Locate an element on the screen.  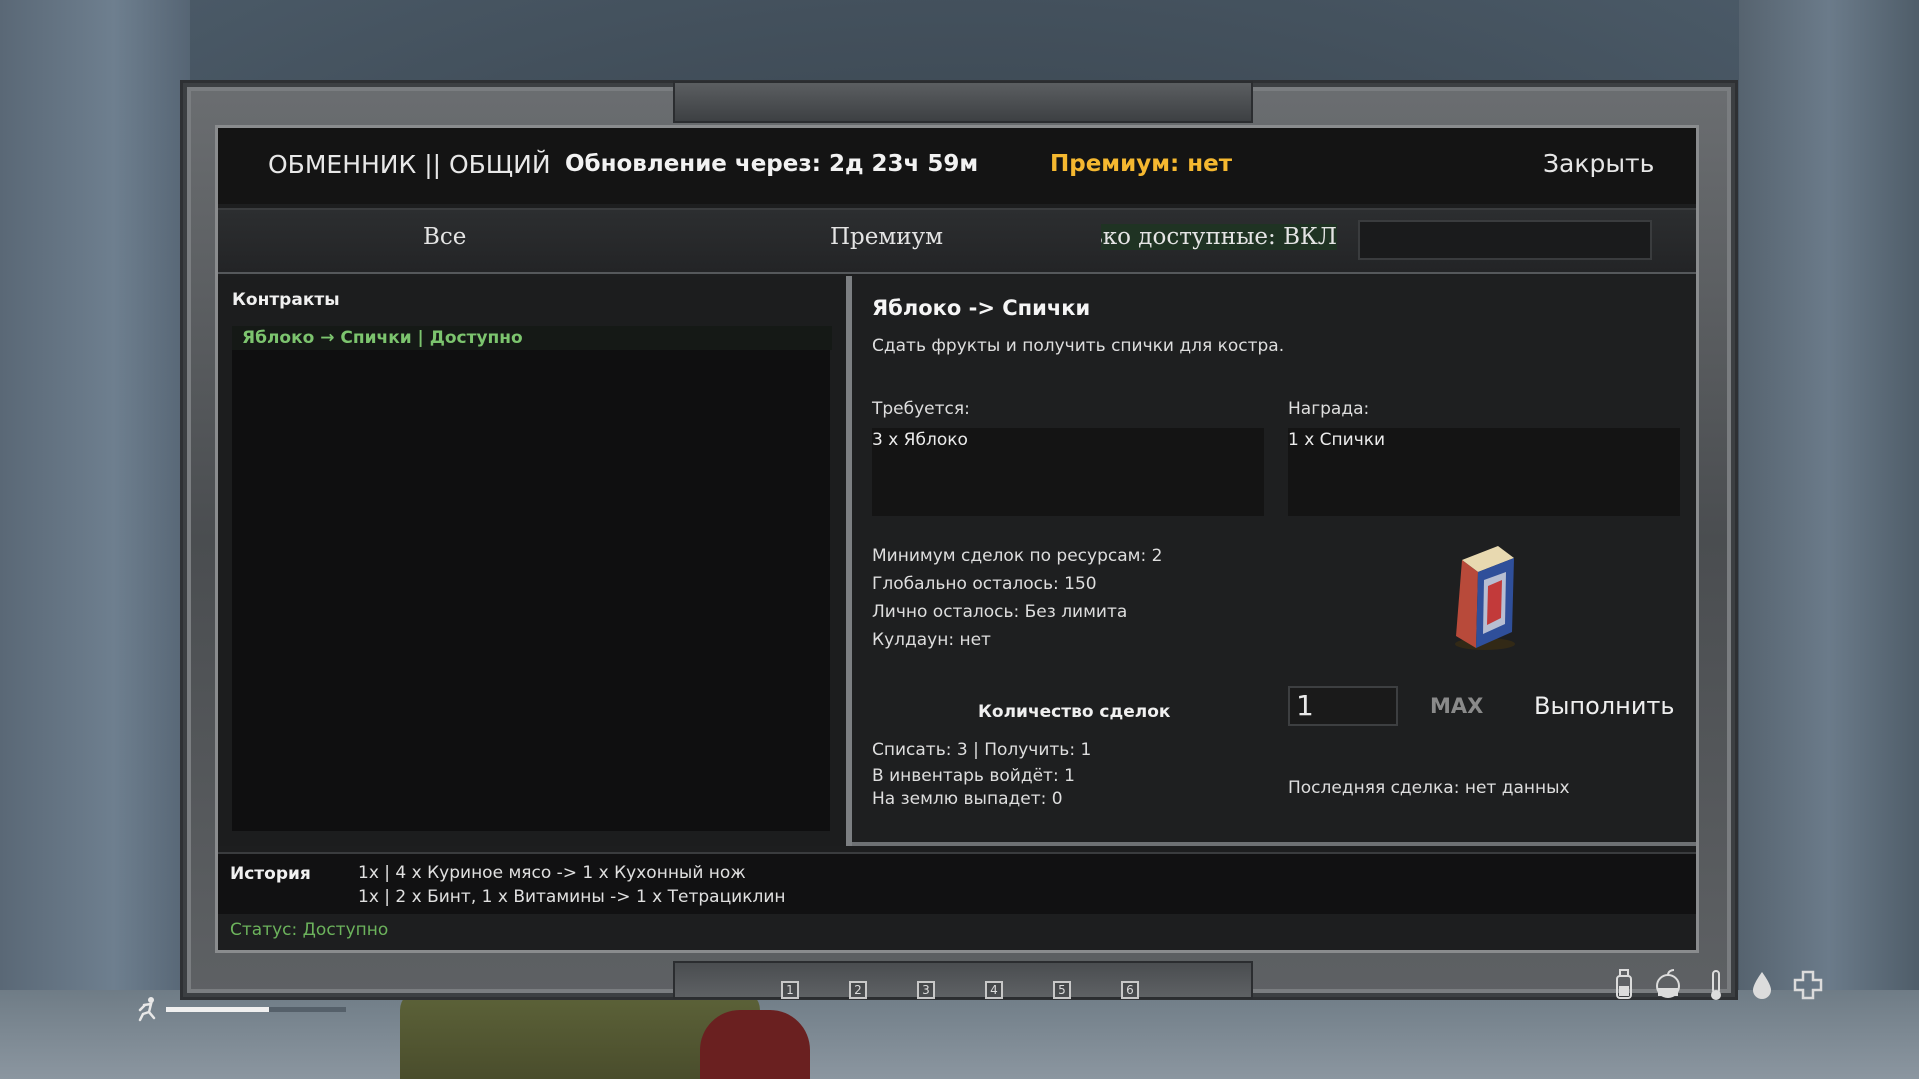
stamina-fill is located at coordinates (217, 1009).